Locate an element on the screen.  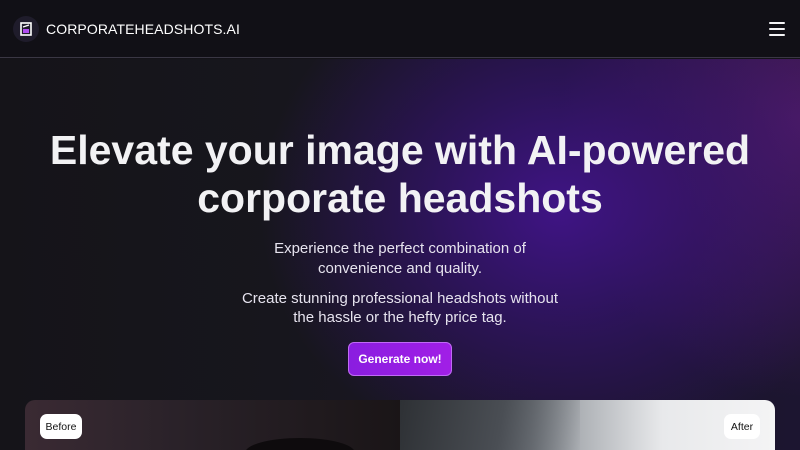
brand-name: CORPORATEHEADSHOTS.AI is located at coordinates (143, 29).